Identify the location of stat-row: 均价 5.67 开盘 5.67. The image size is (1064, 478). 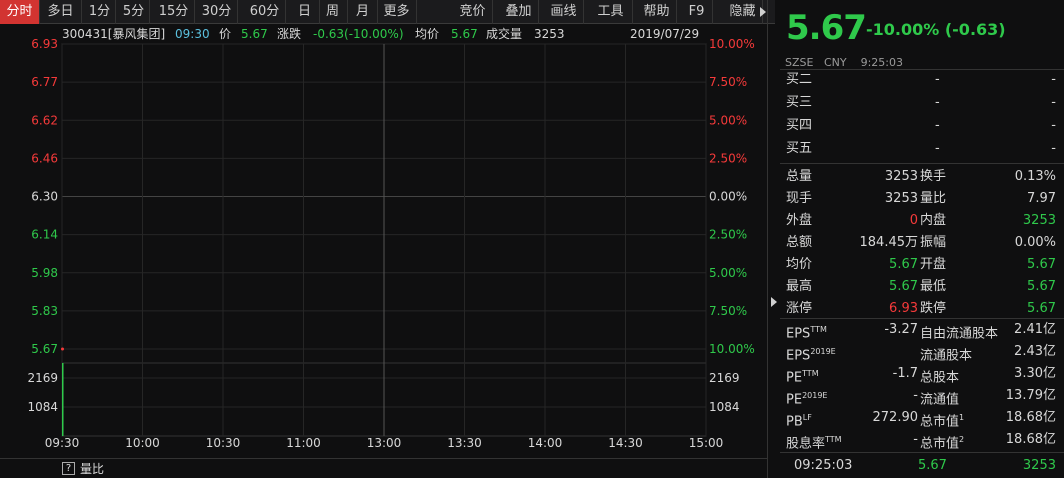
(922, 265).